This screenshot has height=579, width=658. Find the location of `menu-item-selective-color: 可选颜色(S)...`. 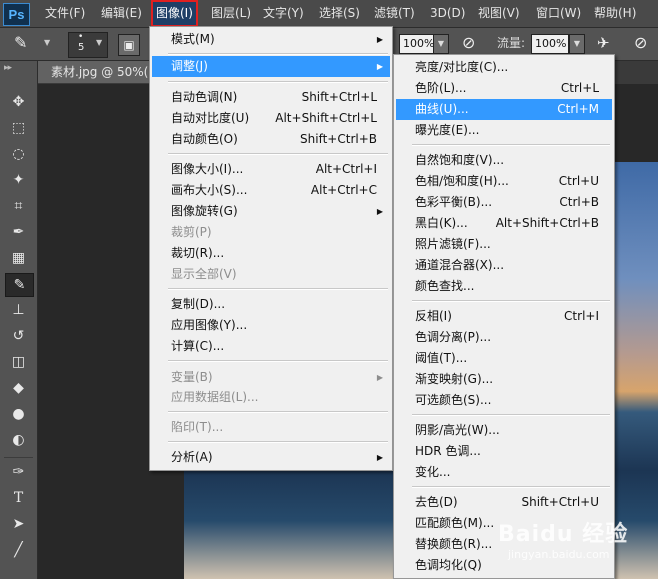

menu-item-selective-color: 可选颜色(S)... is located at coordinates (504, 400).